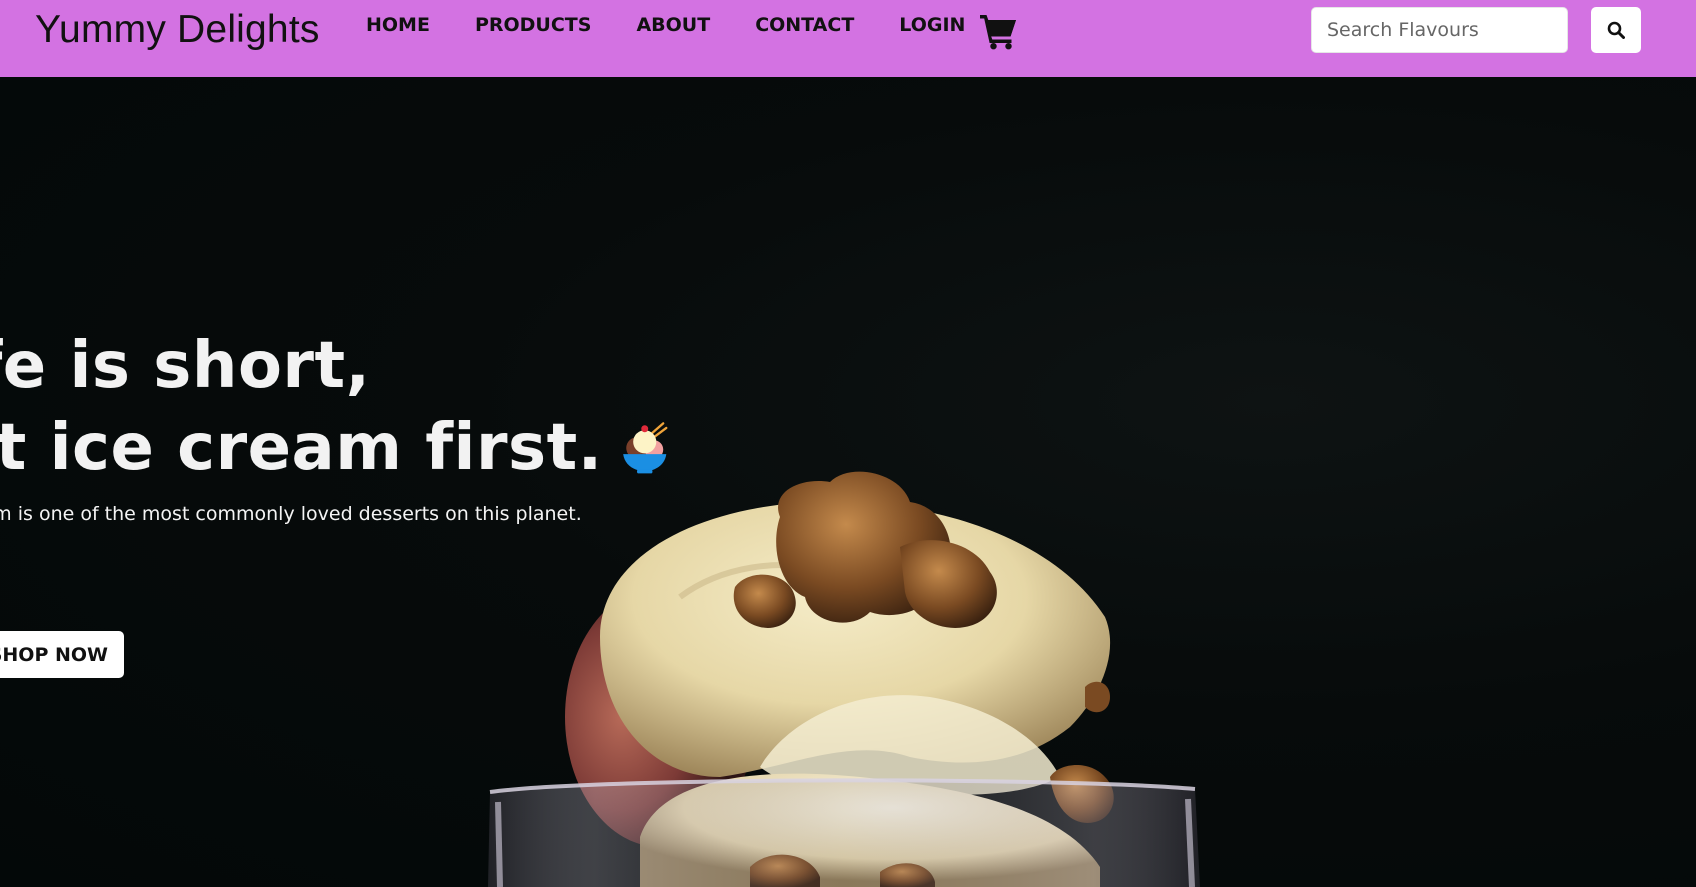 The image size is (1696, 887). What do you see at coordinates (533, 25) in the screenshot?
I see `nav-link-products: PRODUCTS` at bounding box center [533, 25].